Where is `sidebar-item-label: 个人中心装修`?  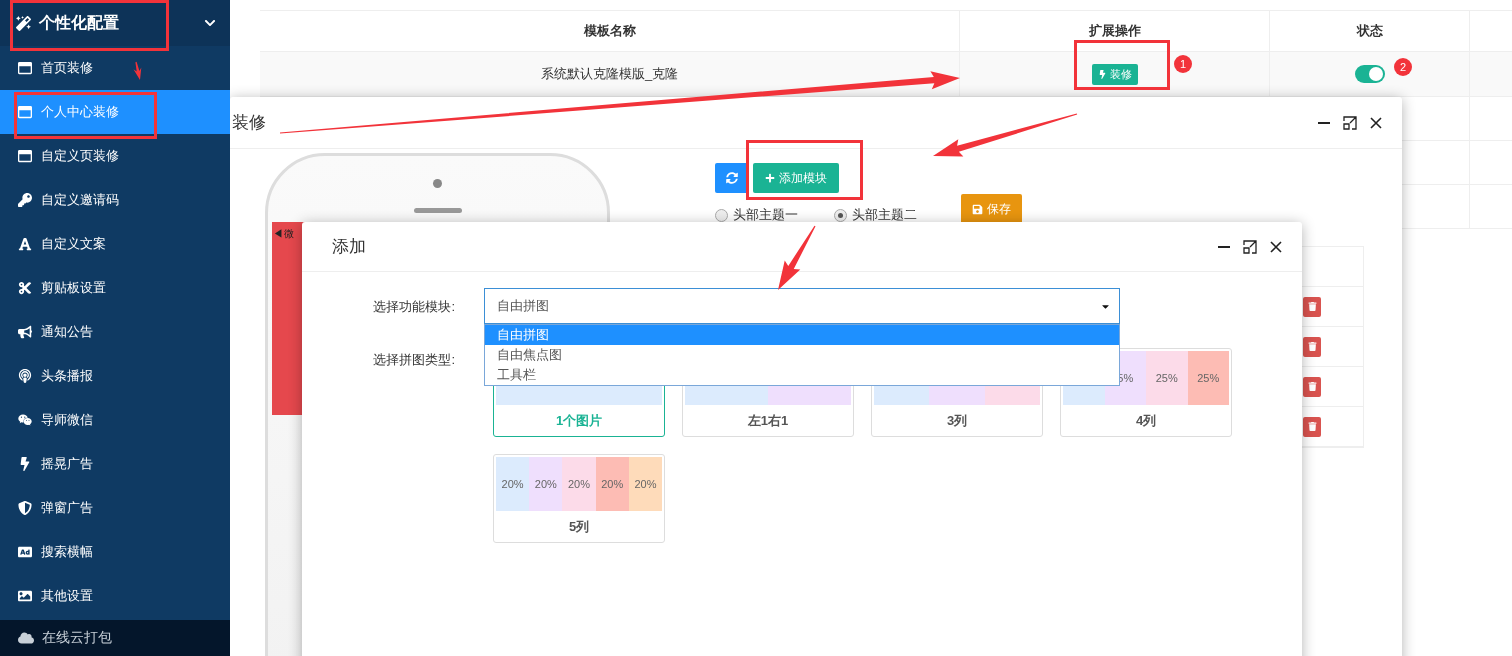
sidebar-item-label: 个人中心装修 is located at coordinates (80, 112).